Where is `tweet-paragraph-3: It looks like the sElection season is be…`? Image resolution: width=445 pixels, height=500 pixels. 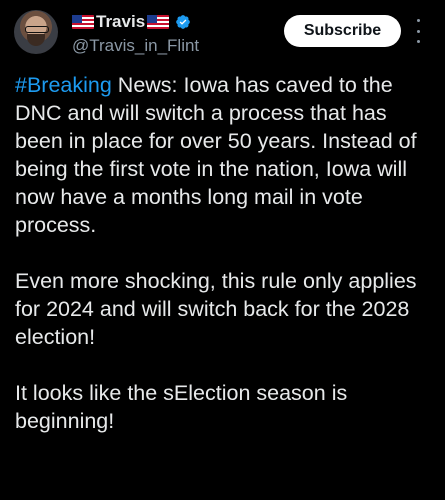 tweet-paragraph-3: It looks like the sElection season is be… is located at coordinates (181, 407).